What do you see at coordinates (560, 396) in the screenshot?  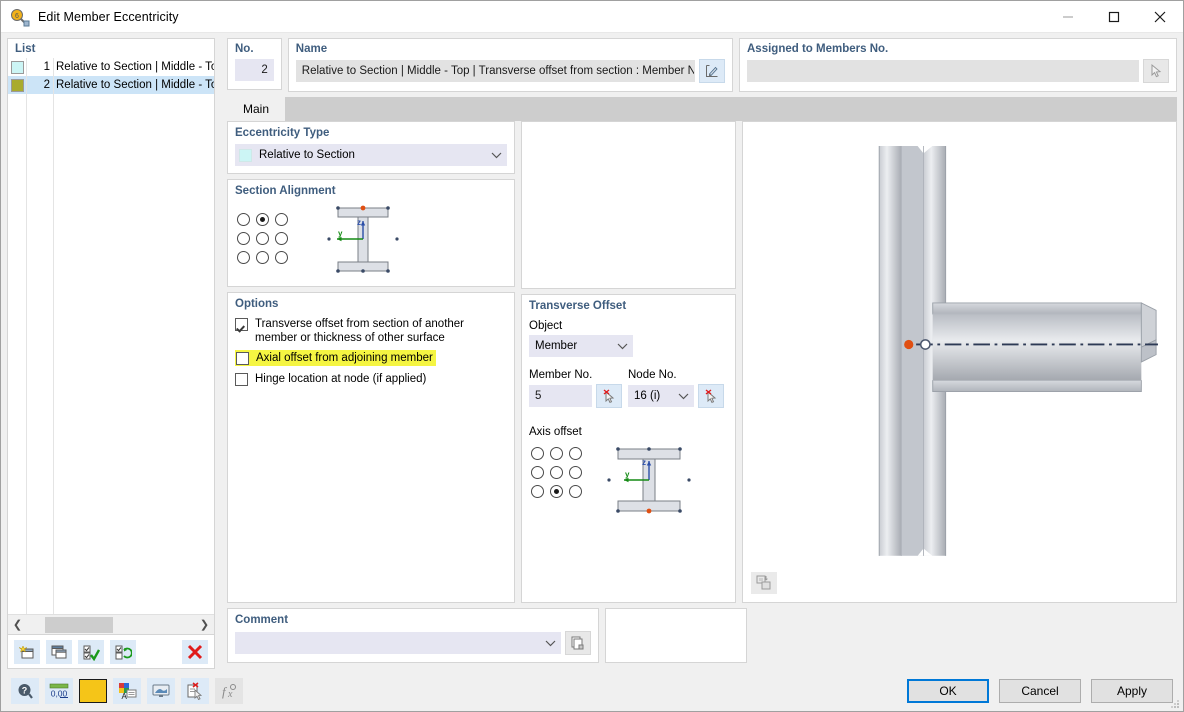 I see `member-no-input: 5` at bounding box center [560, 396].